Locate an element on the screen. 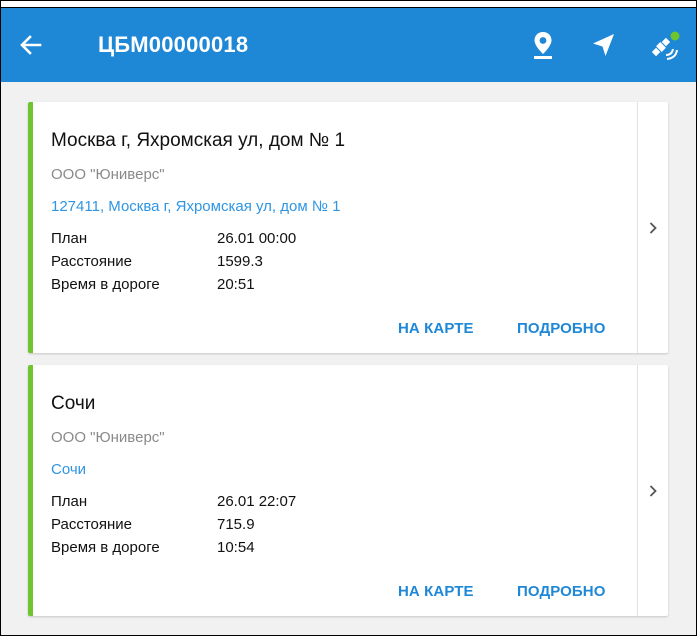  navigation-arrow-icon is located at coordinates (604, 45).